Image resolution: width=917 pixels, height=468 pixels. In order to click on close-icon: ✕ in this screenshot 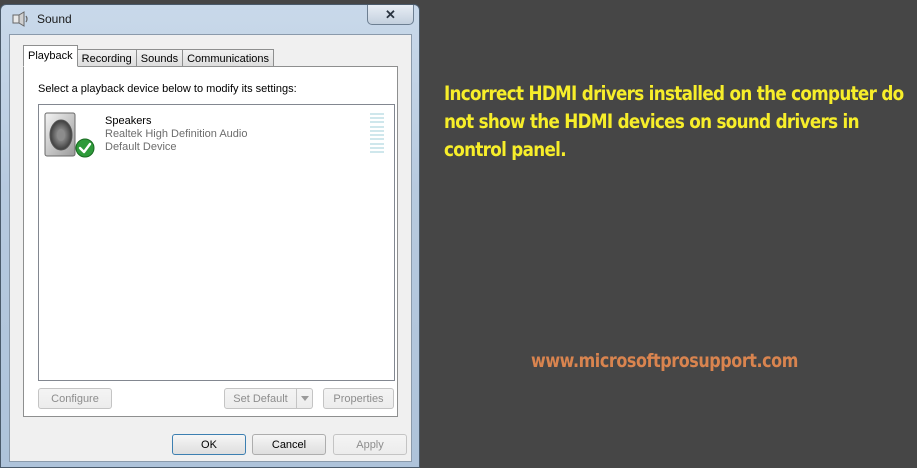, I will do `click(390, 14)`.